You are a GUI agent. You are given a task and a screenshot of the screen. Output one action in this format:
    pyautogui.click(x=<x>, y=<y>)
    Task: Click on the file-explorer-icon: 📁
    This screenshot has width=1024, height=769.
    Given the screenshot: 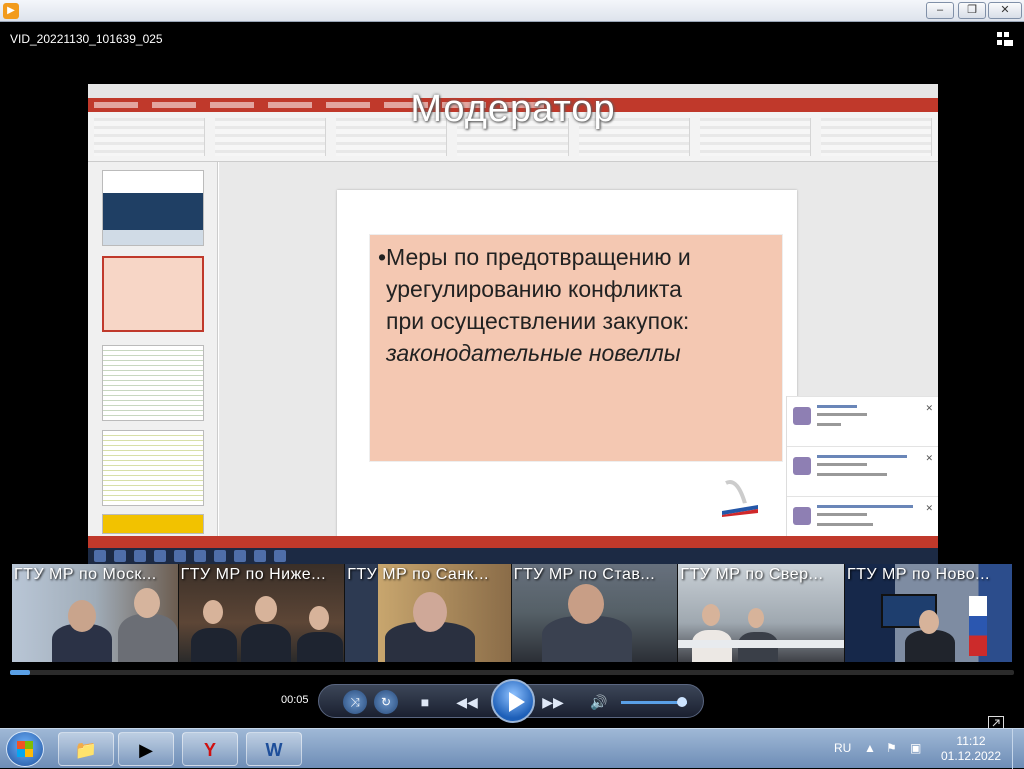 What is the action you would take?
    pyautogui.click(x=86, y=749)
    